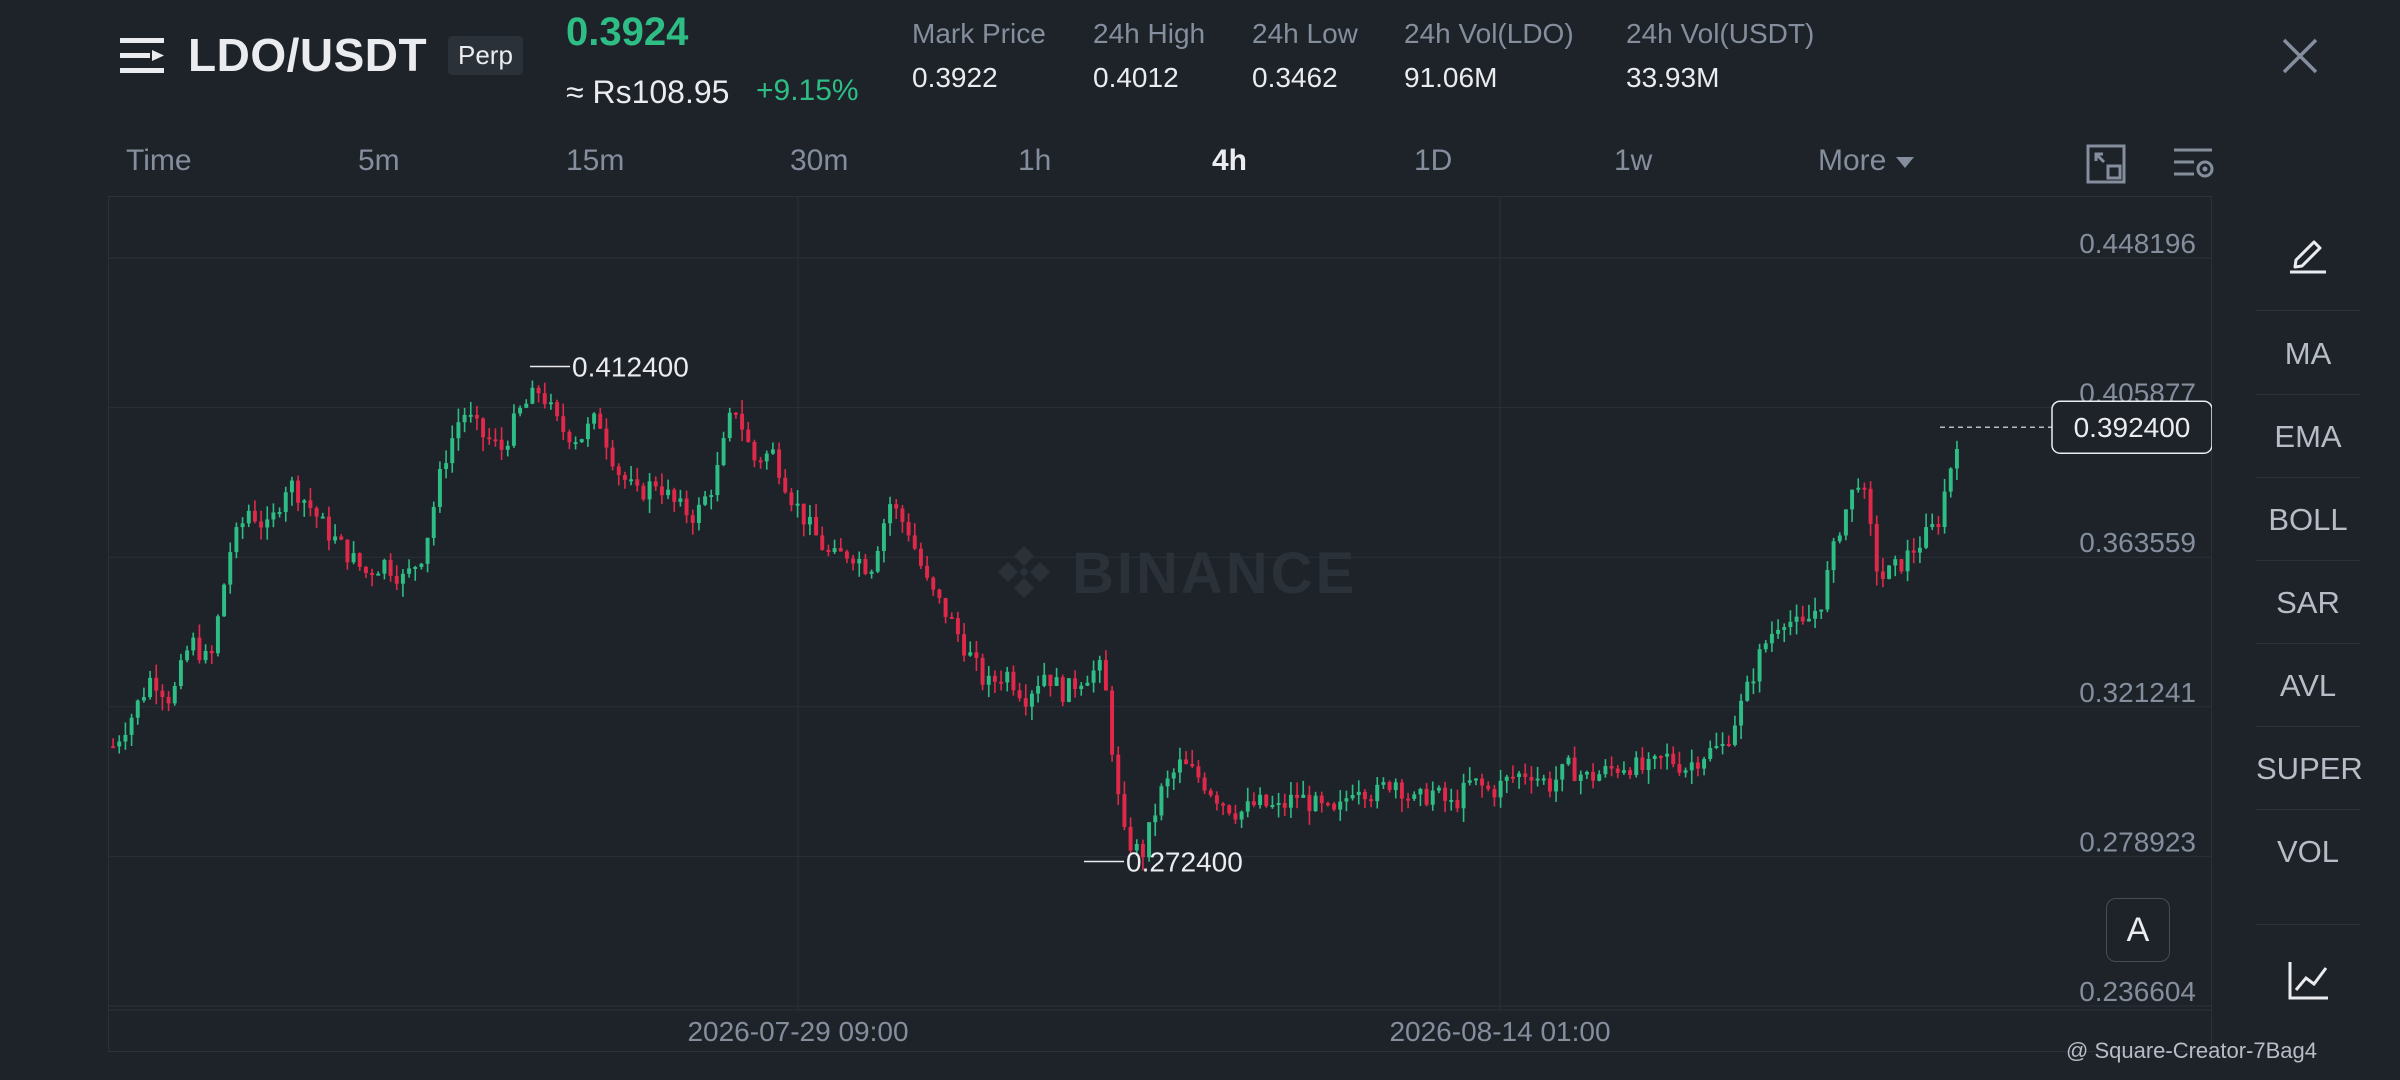 This screenshot has width=2400, height=1080. Describe the element at coordinates (2308, 603) in the screenshot. I see `indicator-sar: SAR` at that location.